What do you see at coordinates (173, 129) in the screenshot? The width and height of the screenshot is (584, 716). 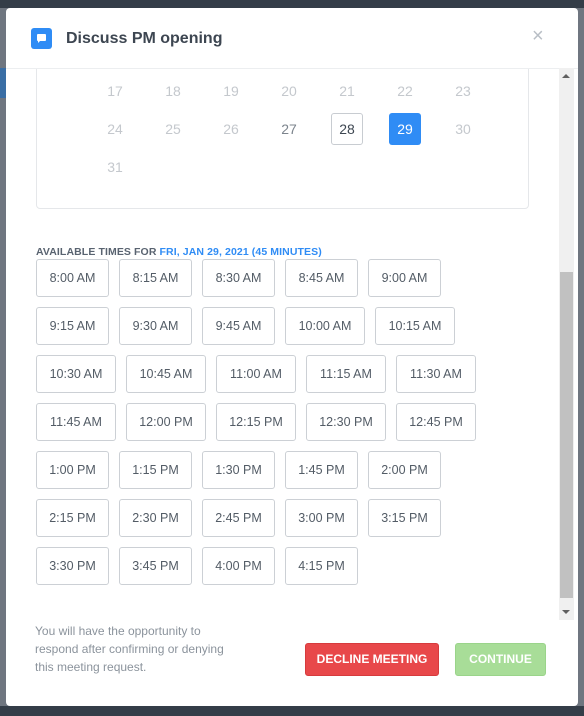 I see `calendar-day: 25` at bounding box center [173, 129].